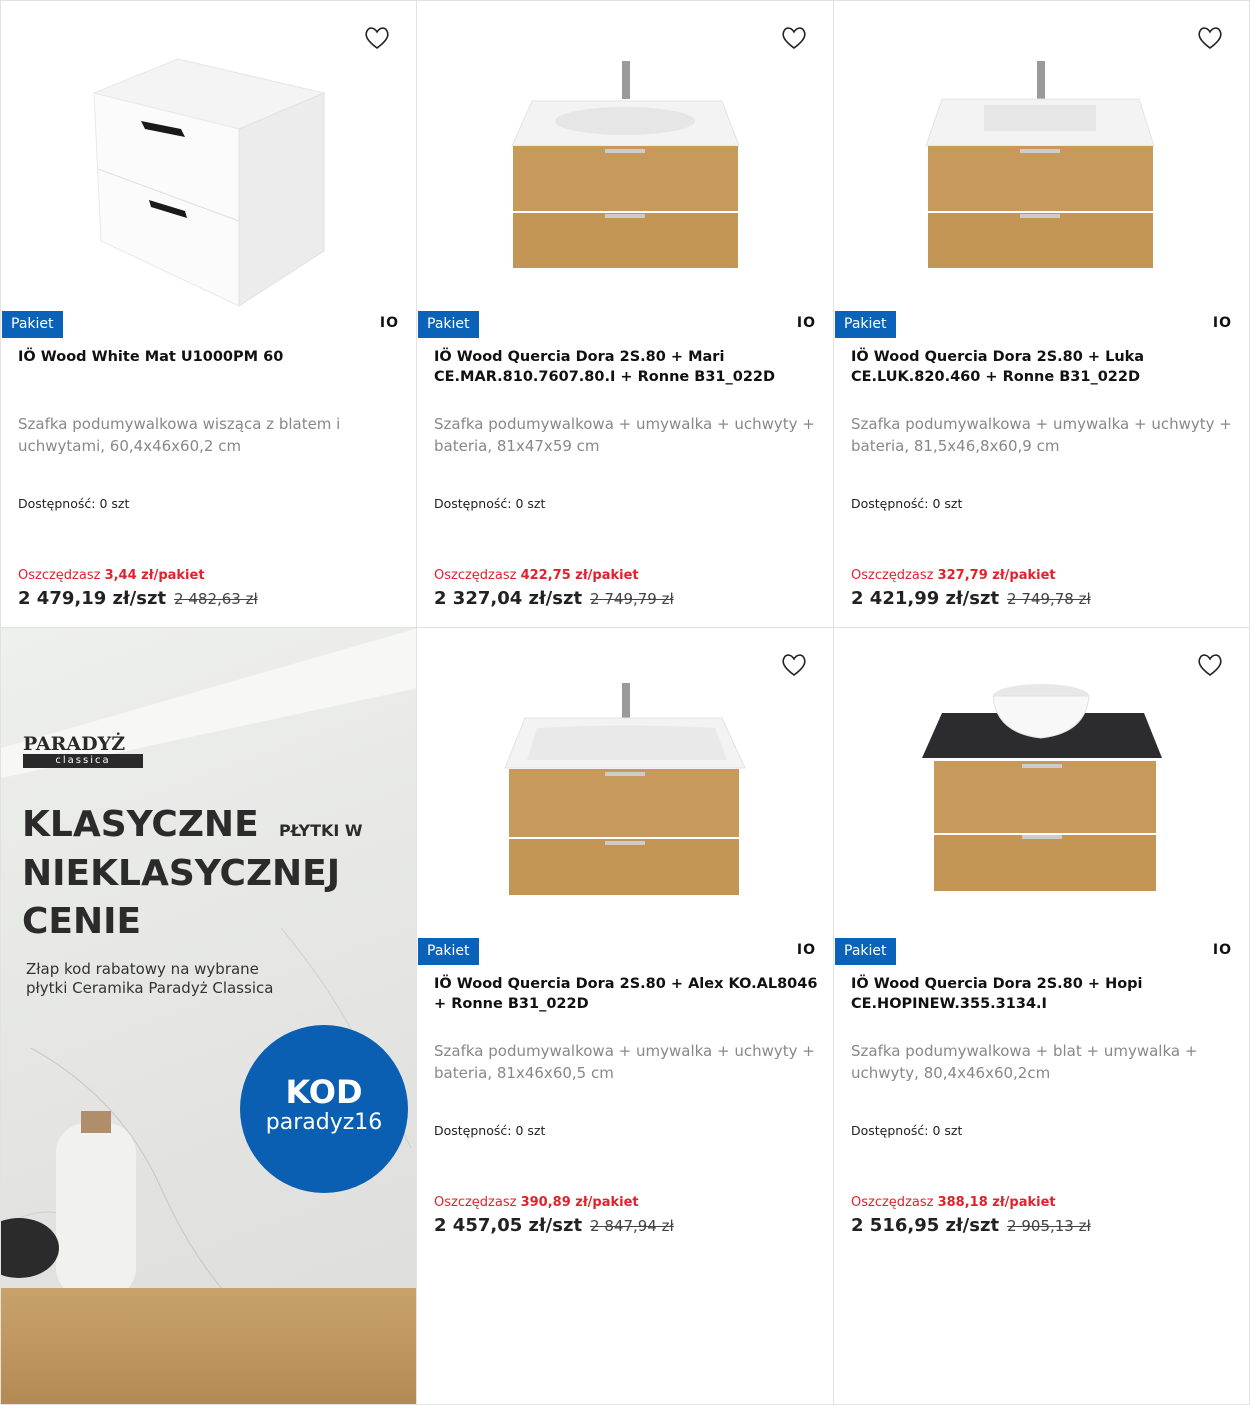  What do you see at coordinates (996, 575) in the screenshot?
I see `savings-amount: 327,79 zł/pakiet` at bounding box center [996, 575].